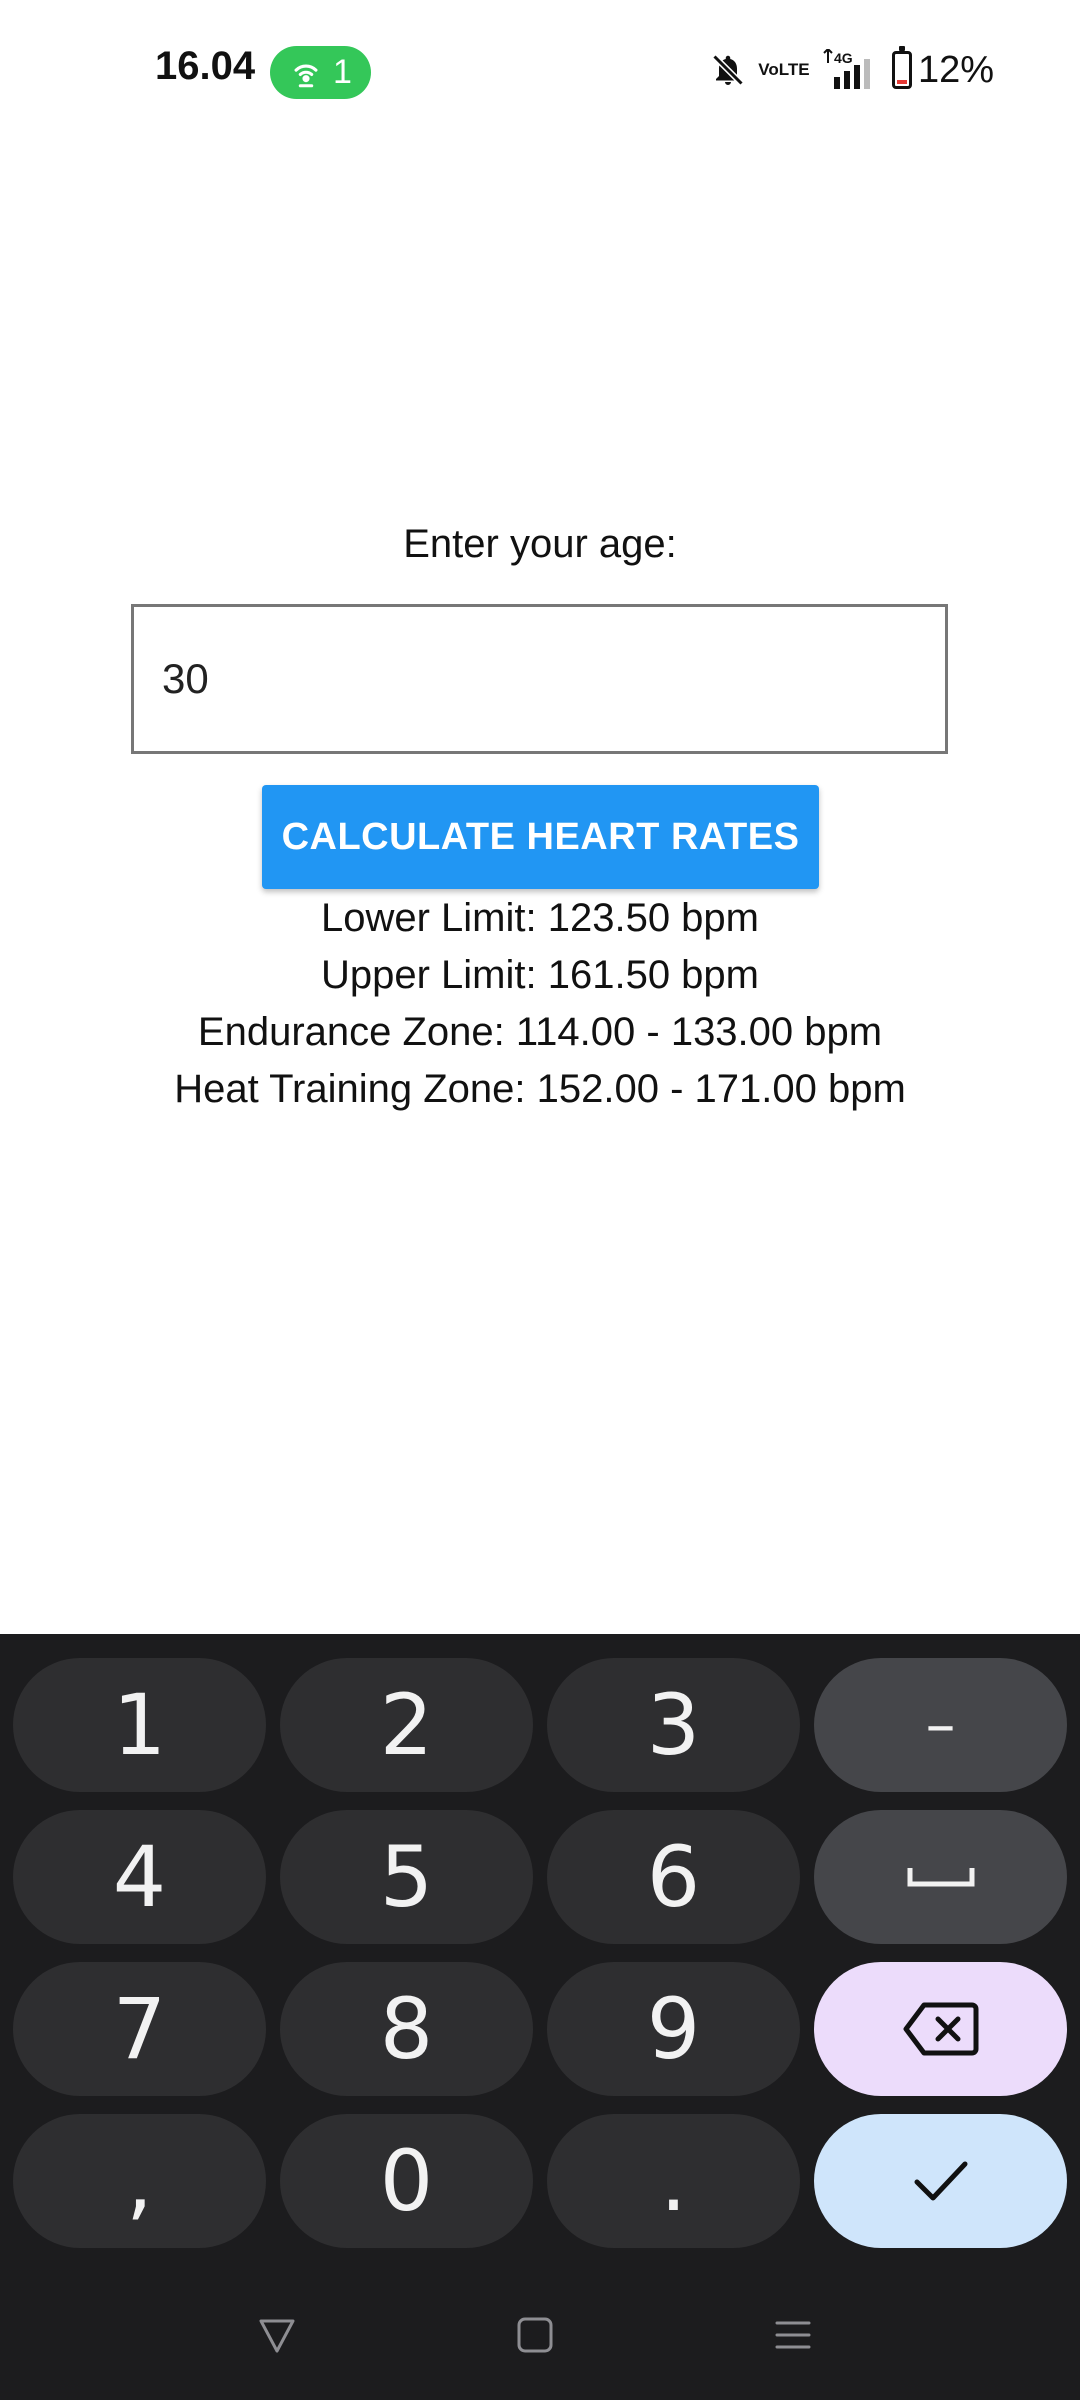 The image size is (1080, 2400). What do you see at coordinates (955, 69) in the screenshot?
I see `battery-percent: 12%` at bounding box center [955, 69].